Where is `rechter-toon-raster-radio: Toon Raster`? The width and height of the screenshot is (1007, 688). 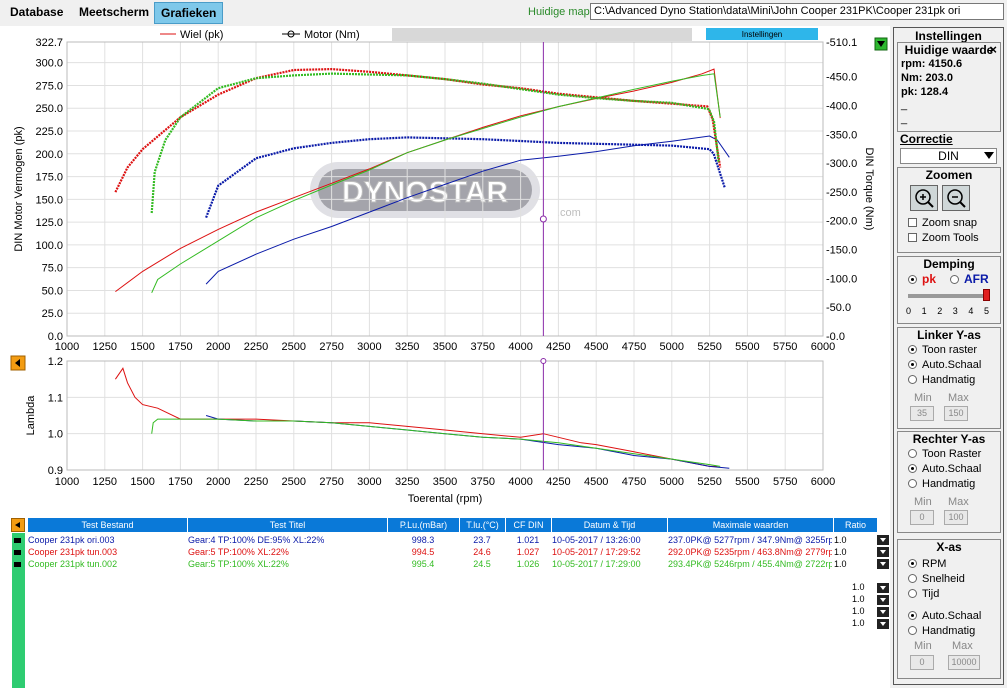
rechter-toon-raster-radio: Toon Raster is located at coordinates (944, 454).